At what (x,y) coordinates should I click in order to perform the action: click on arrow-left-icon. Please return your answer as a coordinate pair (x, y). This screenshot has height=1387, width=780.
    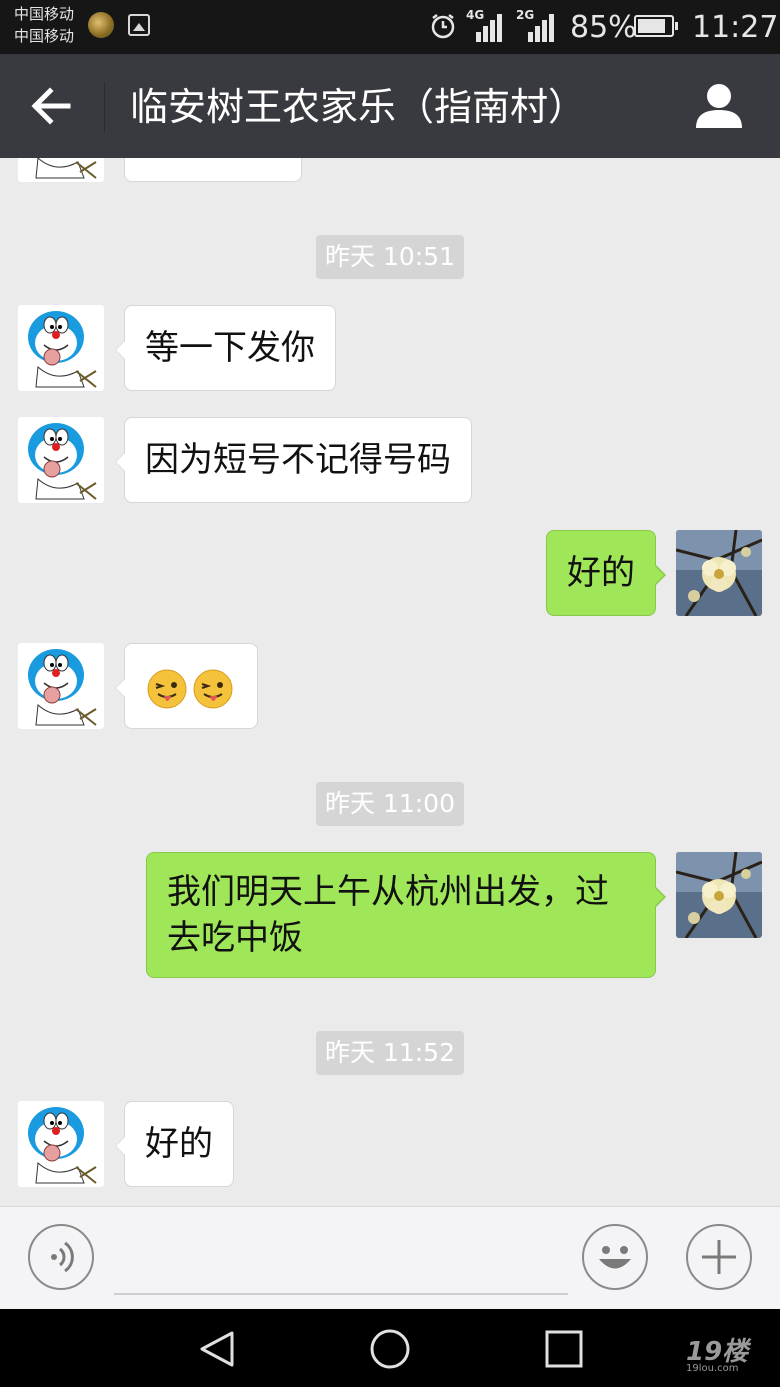
    Looking at the image, I should click on (51, 106).